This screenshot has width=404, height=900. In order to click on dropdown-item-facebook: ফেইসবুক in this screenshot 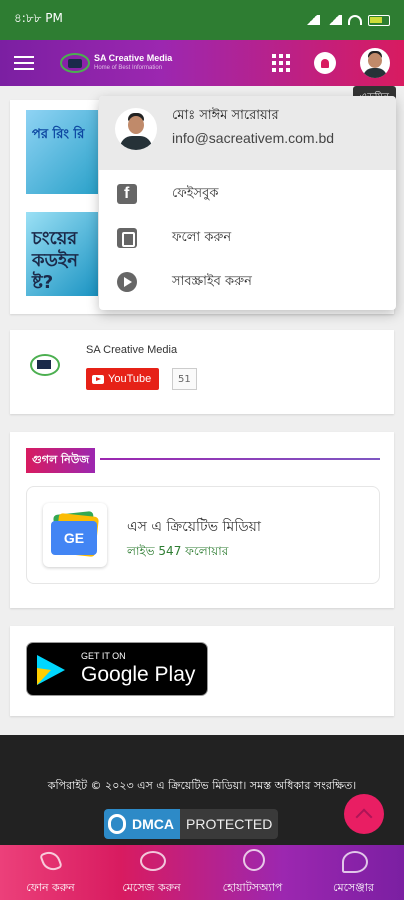, I will do `click(247, 194)`.